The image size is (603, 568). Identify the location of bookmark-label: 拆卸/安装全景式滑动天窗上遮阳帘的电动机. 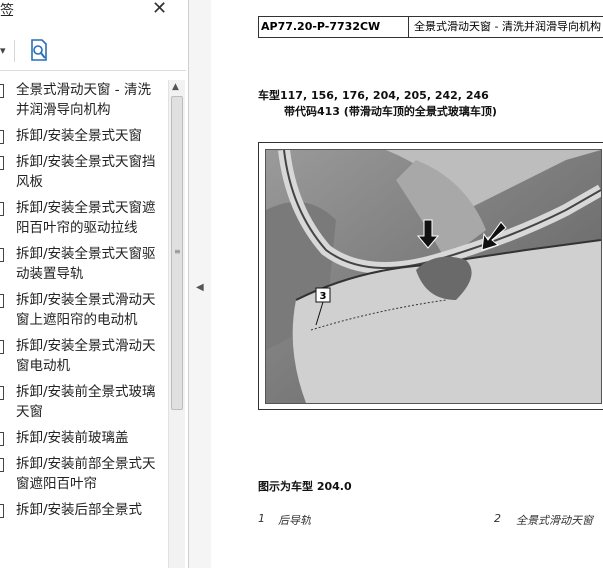
(86, 310).